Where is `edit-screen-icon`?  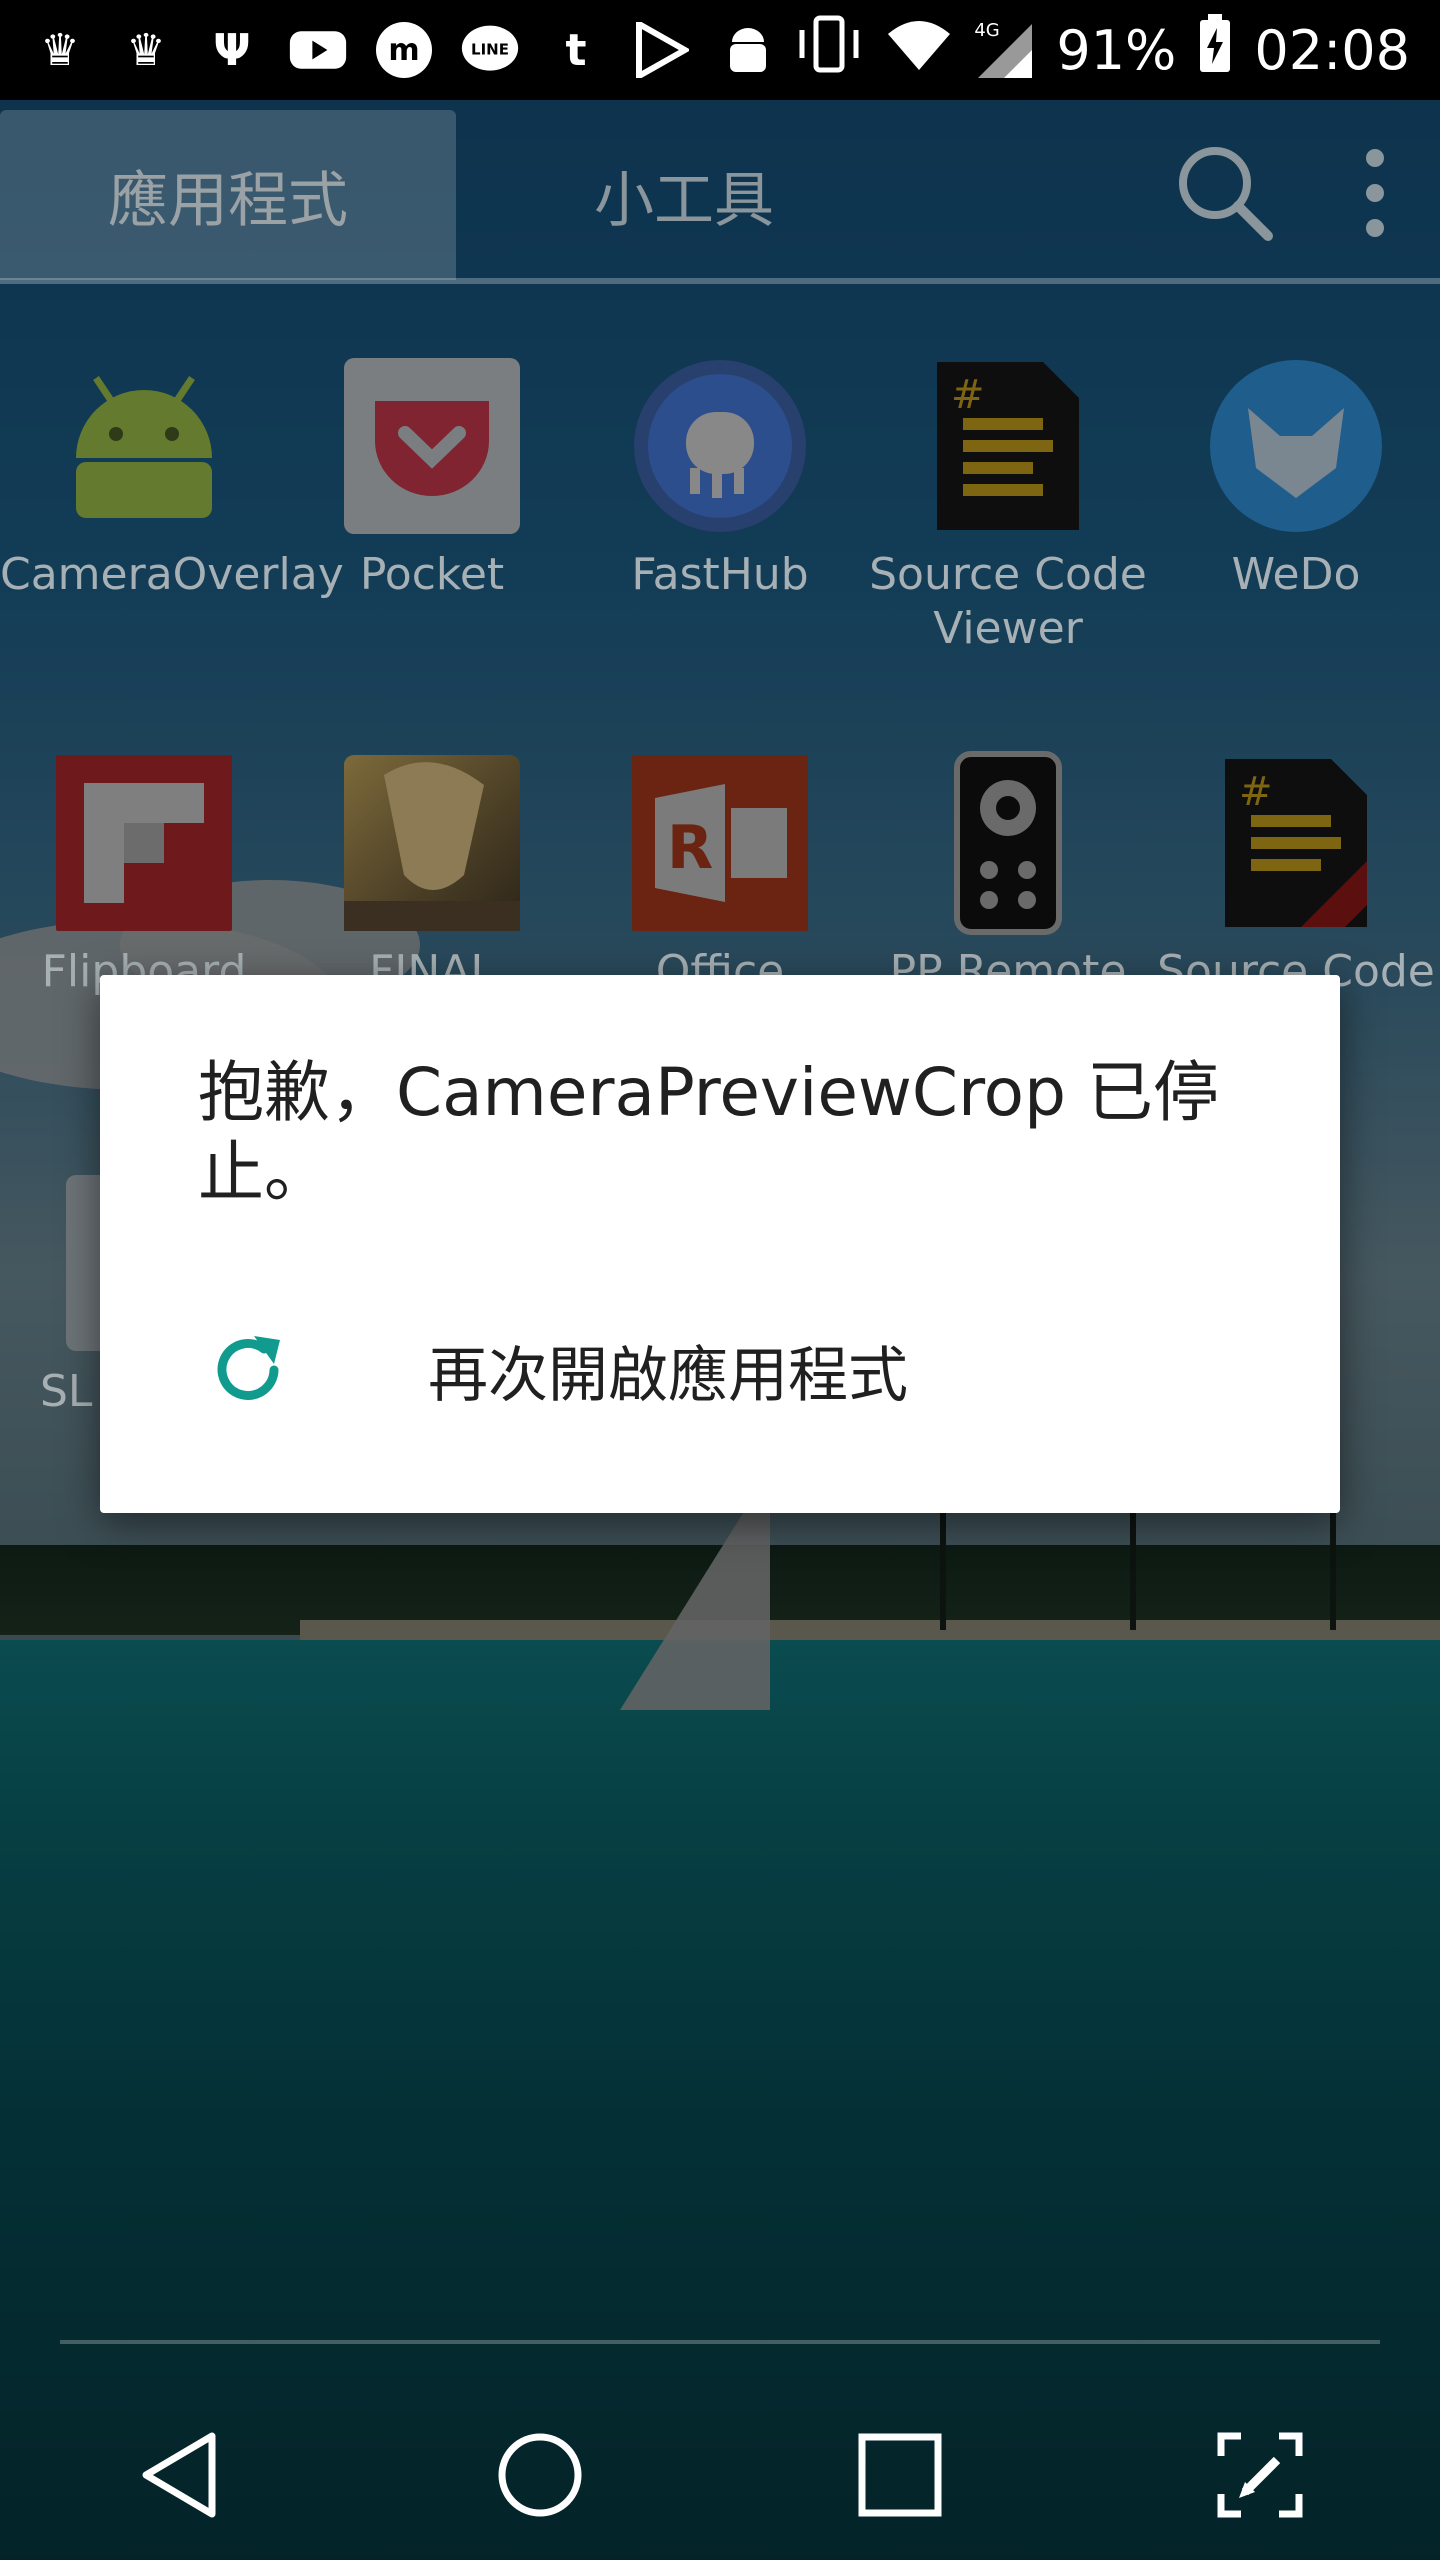
edit-screen-icon is located at coordinates (1260, 2475).